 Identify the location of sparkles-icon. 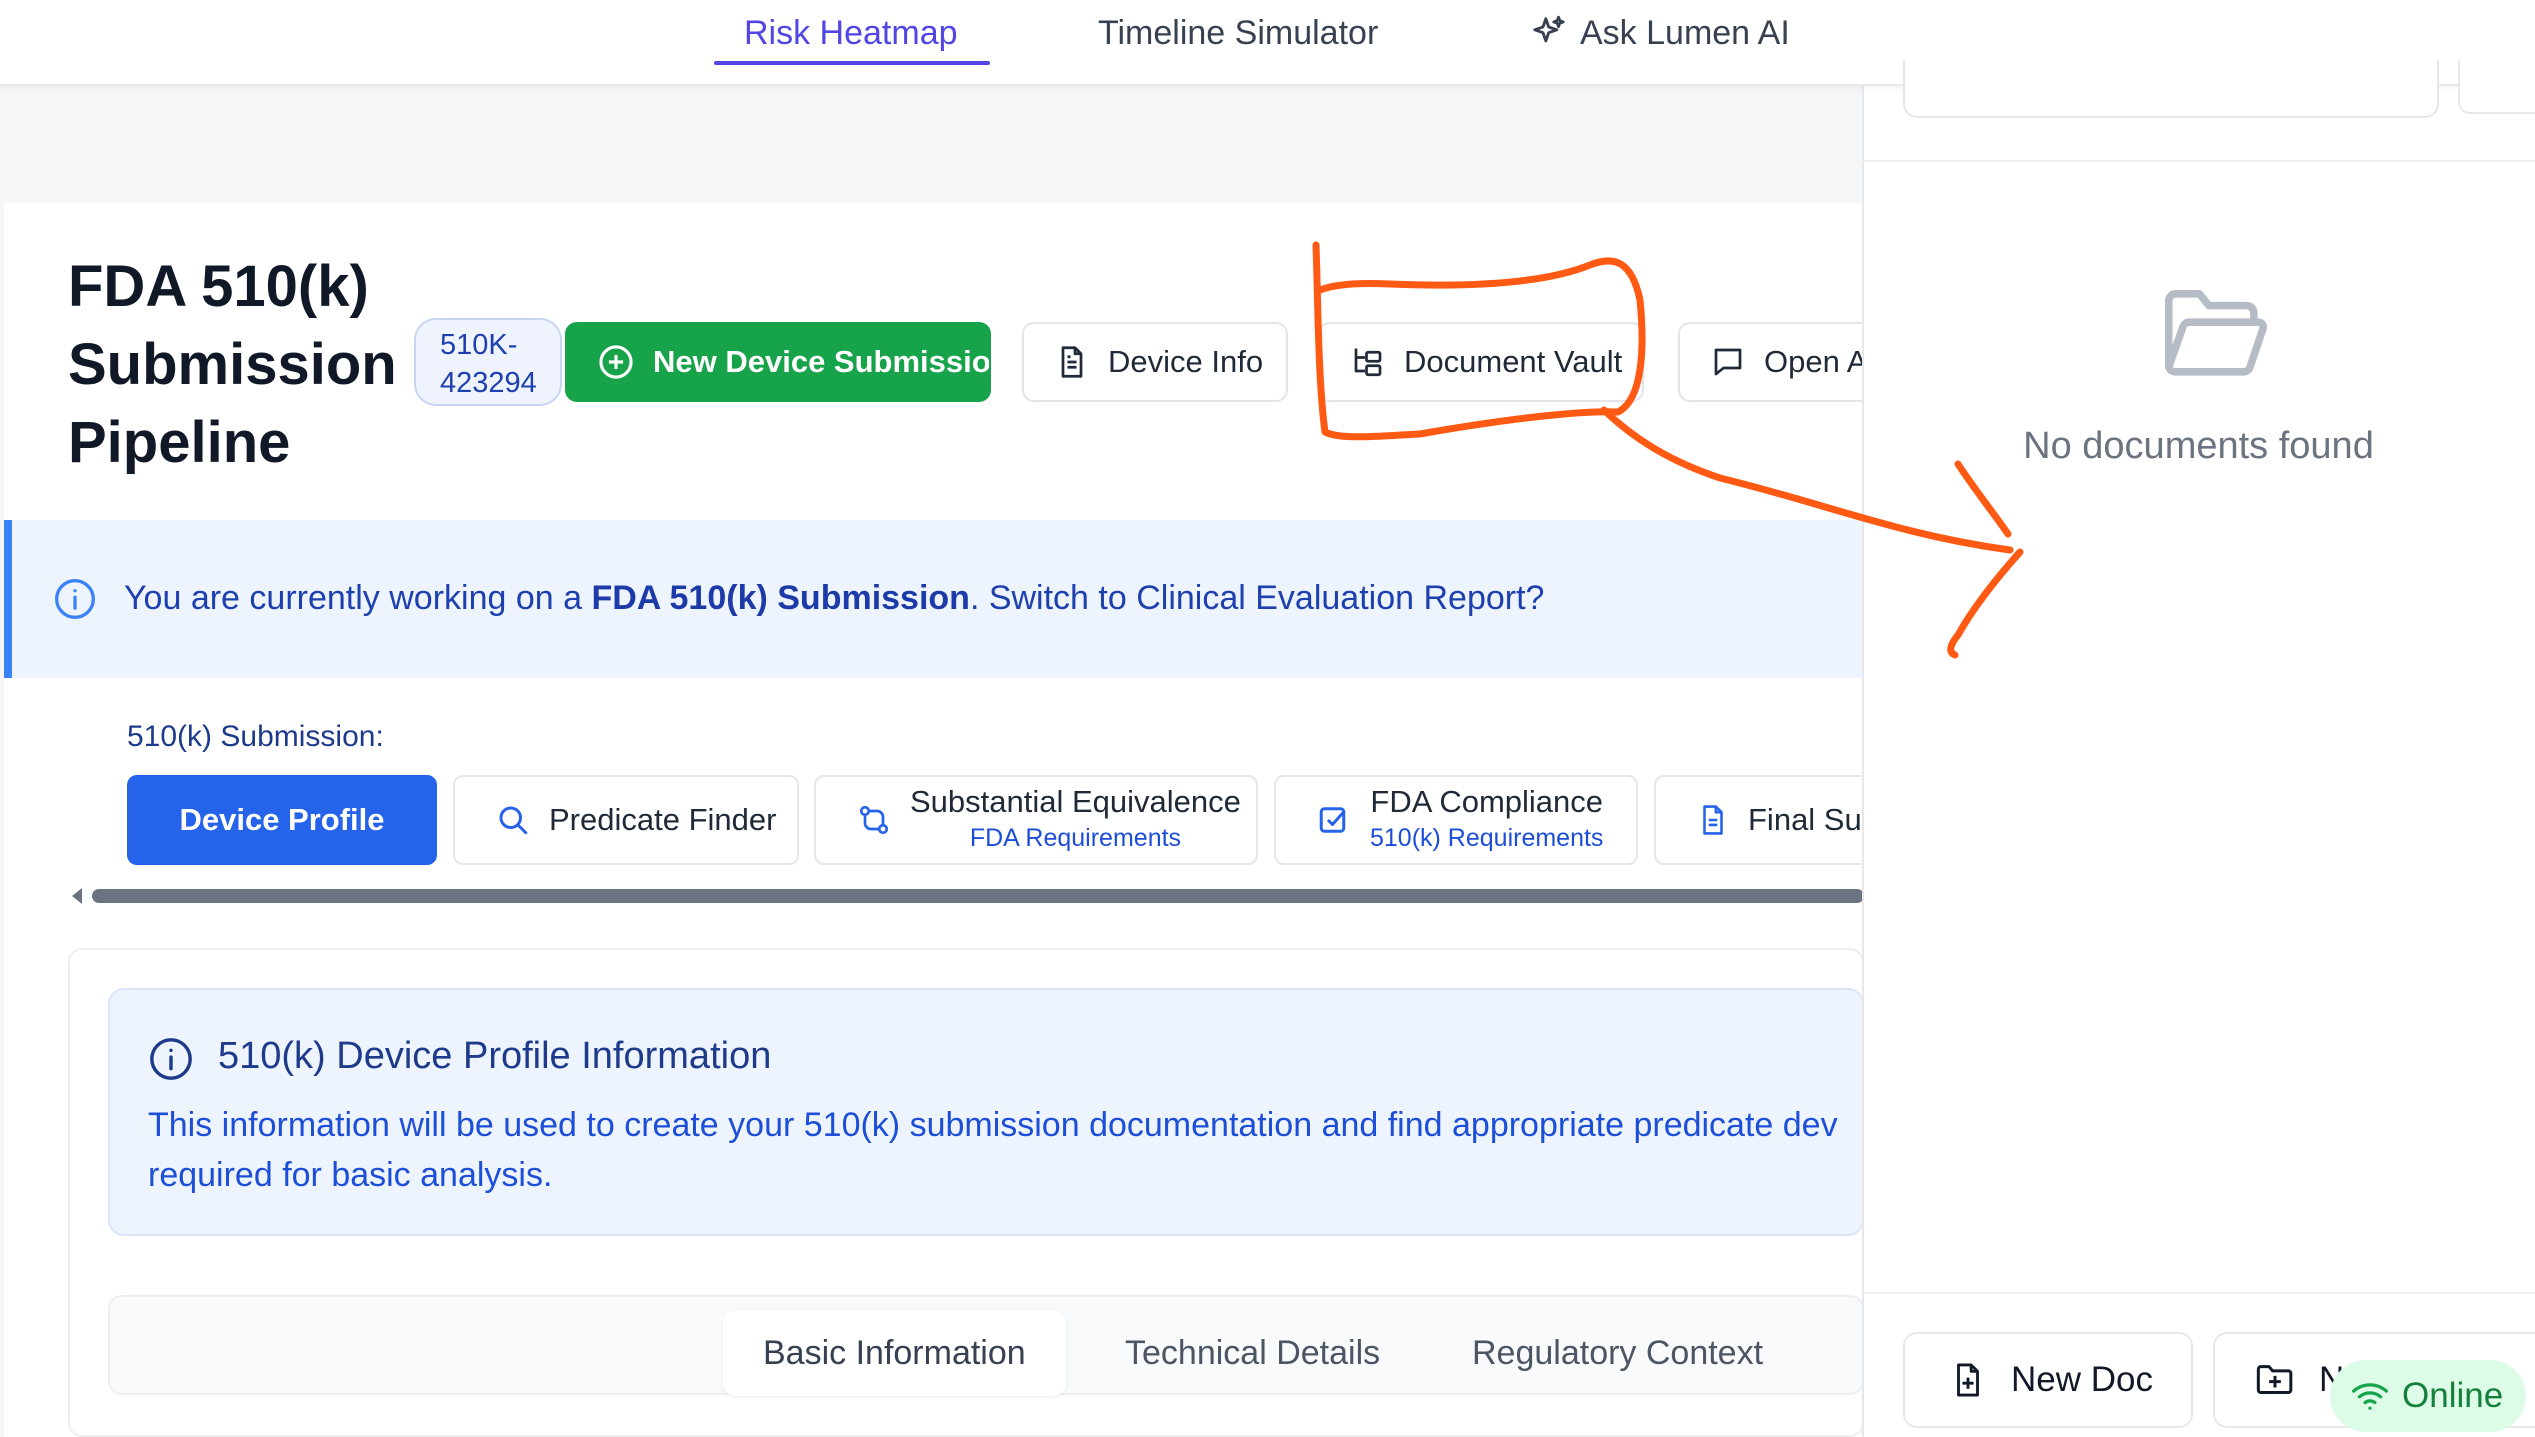
(1549, 33).